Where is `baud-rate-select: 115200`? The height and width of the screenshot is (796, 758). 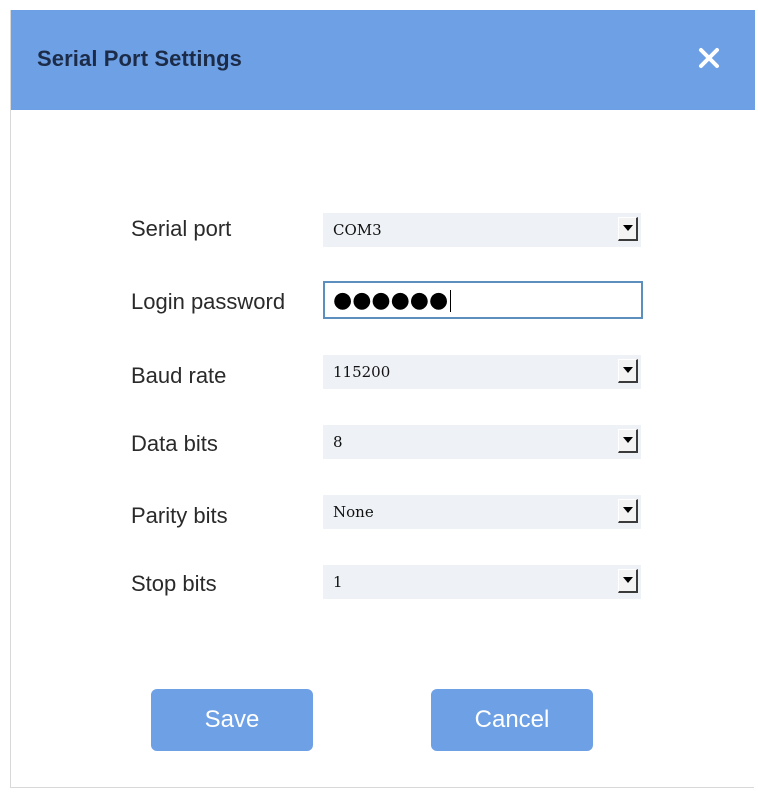 baud-rate-select: 115200 is located at coordinates (482, 372).